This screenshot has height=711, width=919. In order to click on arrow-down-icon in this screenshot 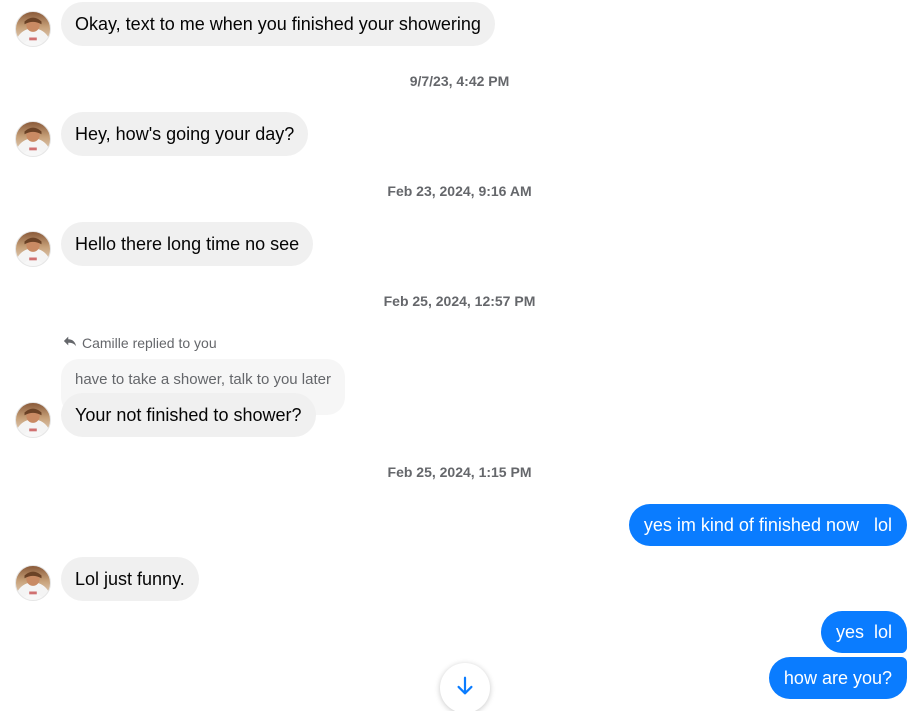, I will do `click(465, 688)`.